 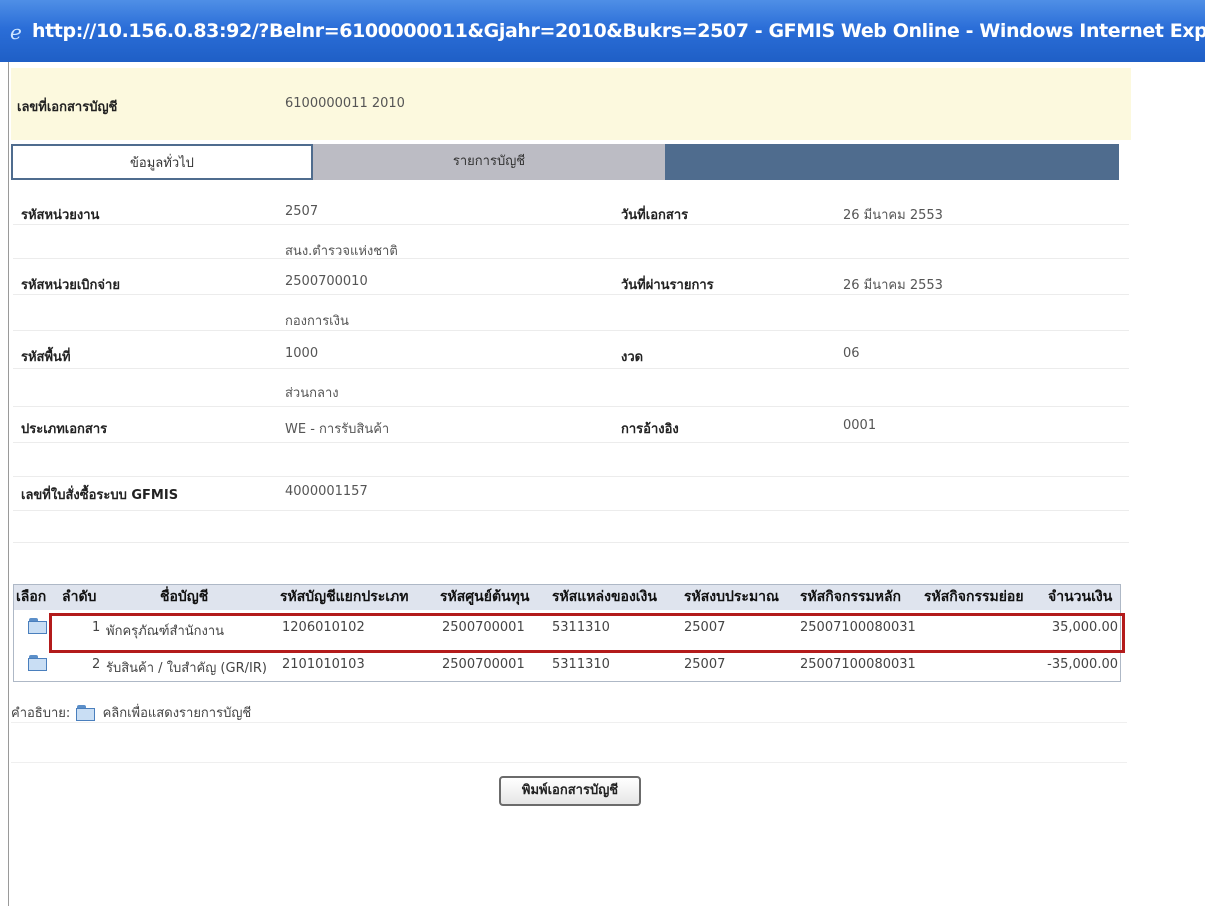 I want to click on row2-gl-code: 2101010103, so click(x=323, y=664).